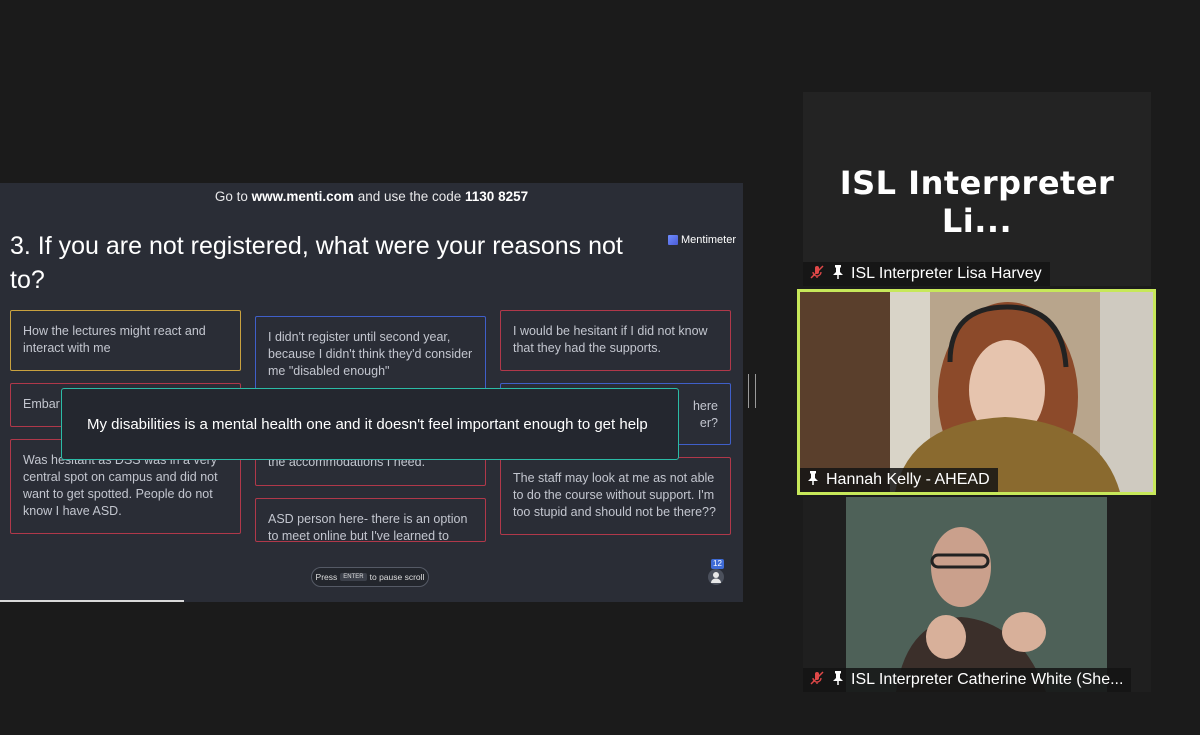 The height and width of the screenshot is (735, 1200). Describe the element at coordinates (302, 196) in the screenshot. I see `instruction-site: www.menti.com` at that location.